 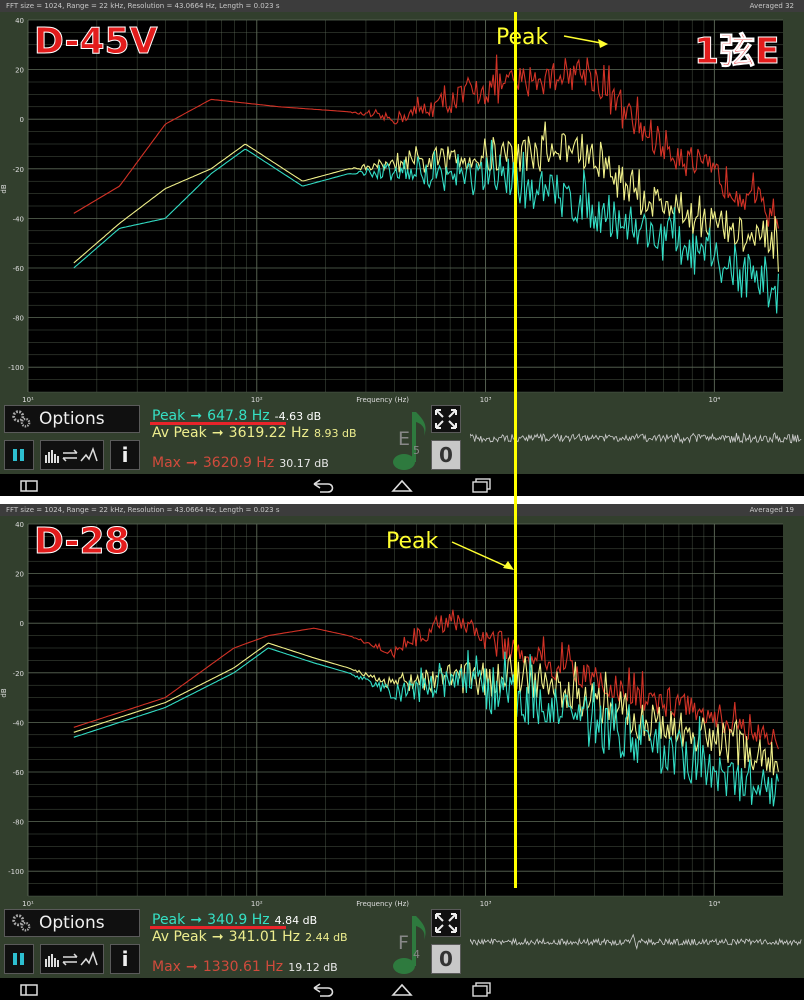 I want to click on y-tick-label: -40, so click(x=18, y=219).